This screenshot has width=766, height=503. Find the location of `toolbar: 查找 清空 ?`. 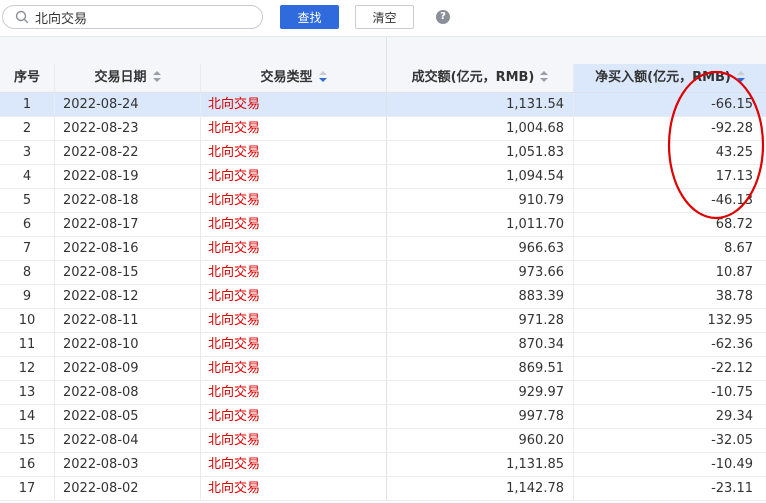

toolbar: 查找 清空 ? is located at coordinates (383, 18).